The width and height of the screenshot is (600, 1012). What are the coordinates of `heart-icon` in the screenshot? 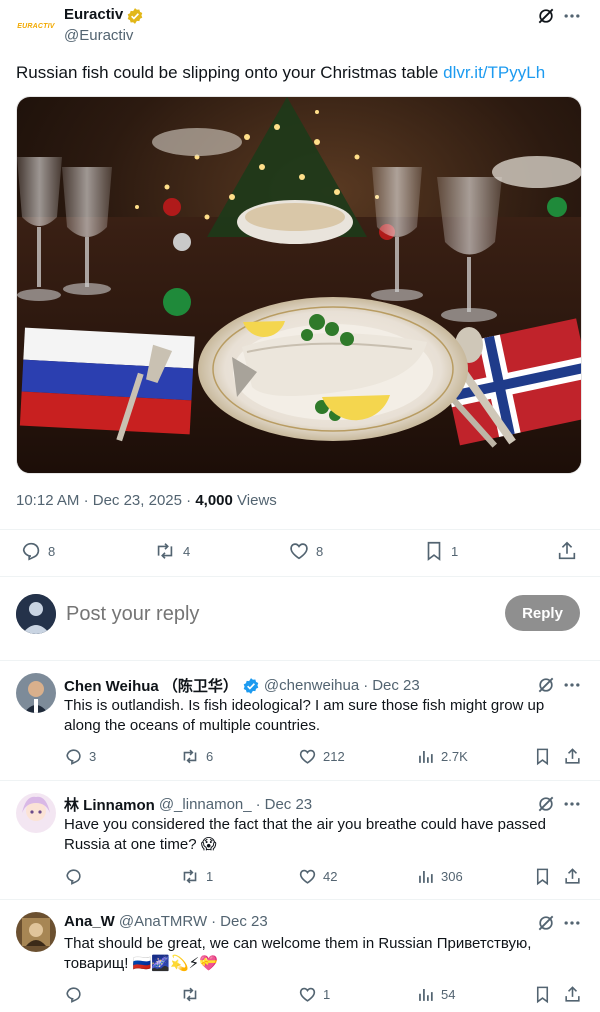 It's located at (299, 551).